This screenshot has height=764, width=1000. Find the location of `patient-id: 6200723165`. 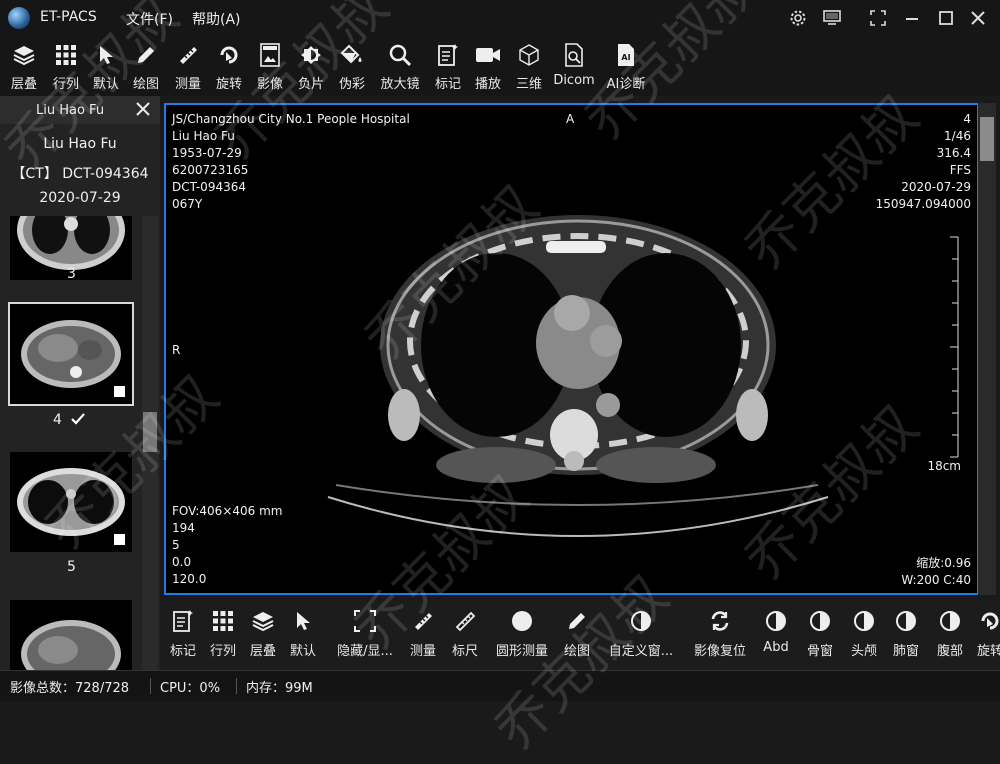

patient-id: 6200723165 is located at coordinates (210, 170).